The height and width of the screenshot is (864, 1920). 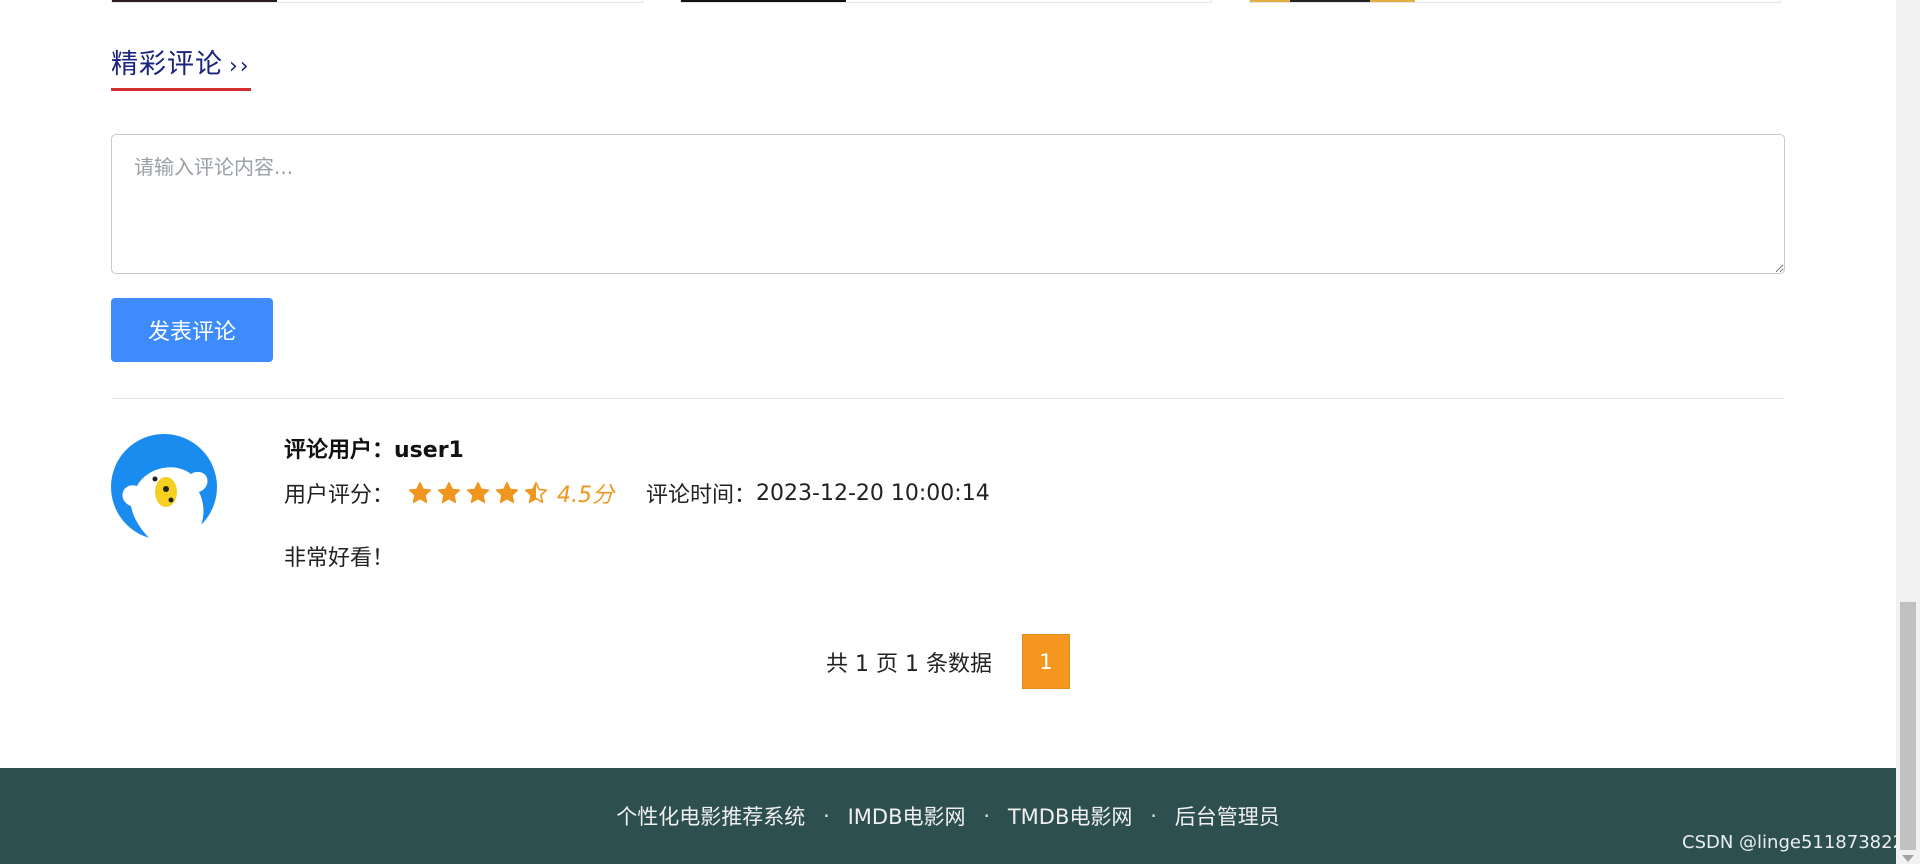 I want to click on comment-user: 评论用户：user1, so click(x=374, y=448).